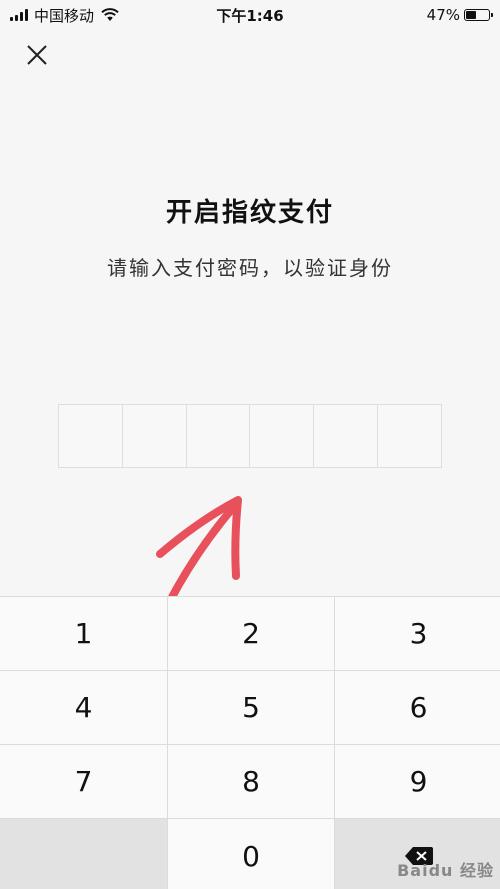 This screenshot has height=889, width=500. I want to click on status-right: 47%, so click(459, 15).